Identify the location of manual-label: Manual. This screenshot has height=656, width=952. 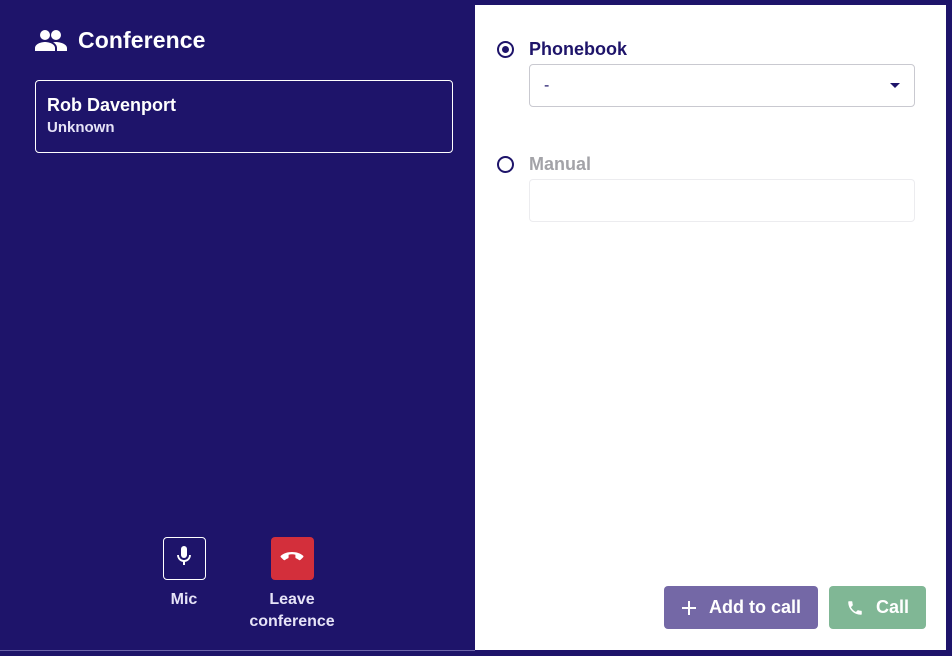
(560, 164).